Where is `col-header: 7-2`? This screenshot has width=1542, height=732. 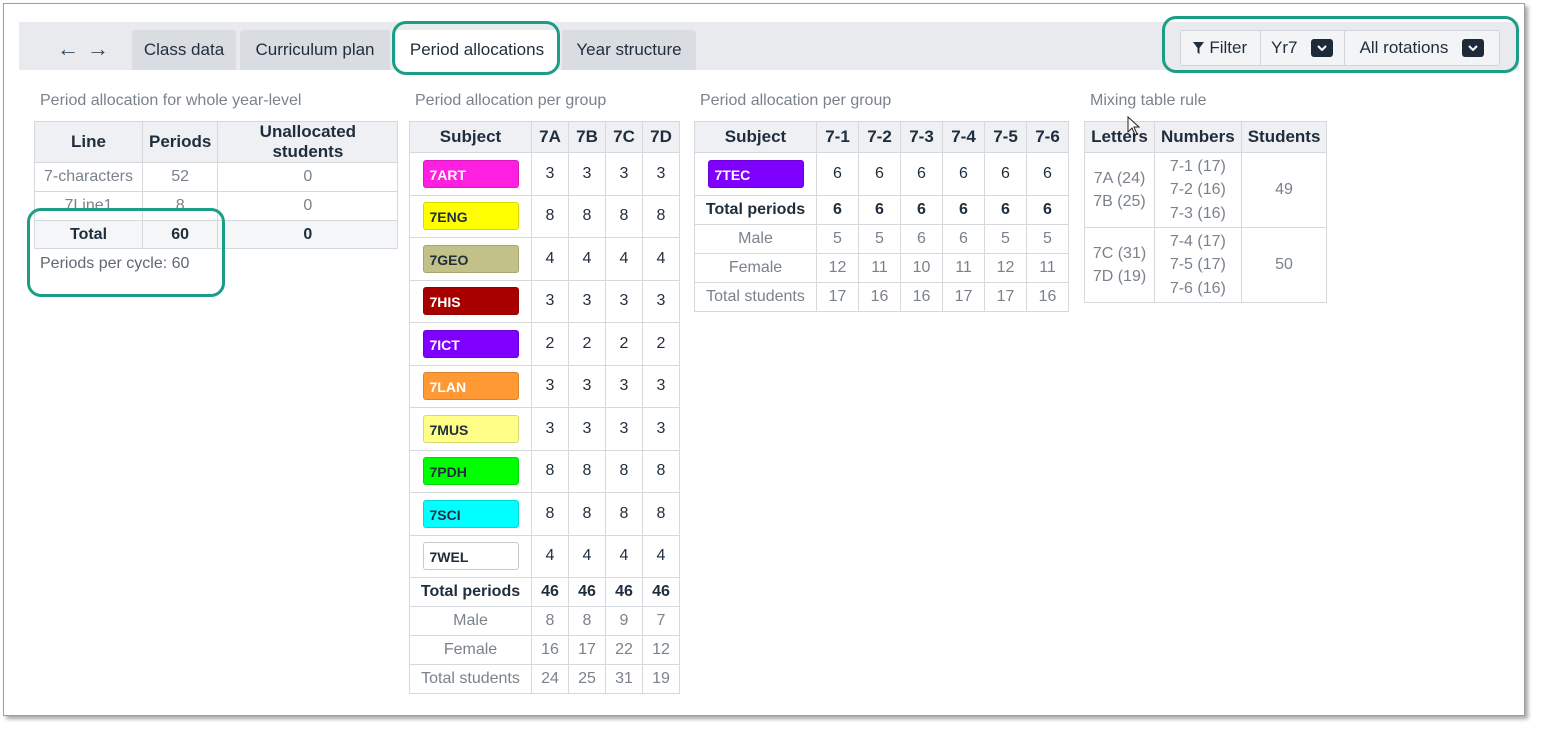
col-header: 7-2 is located at coordinates (879, 137).